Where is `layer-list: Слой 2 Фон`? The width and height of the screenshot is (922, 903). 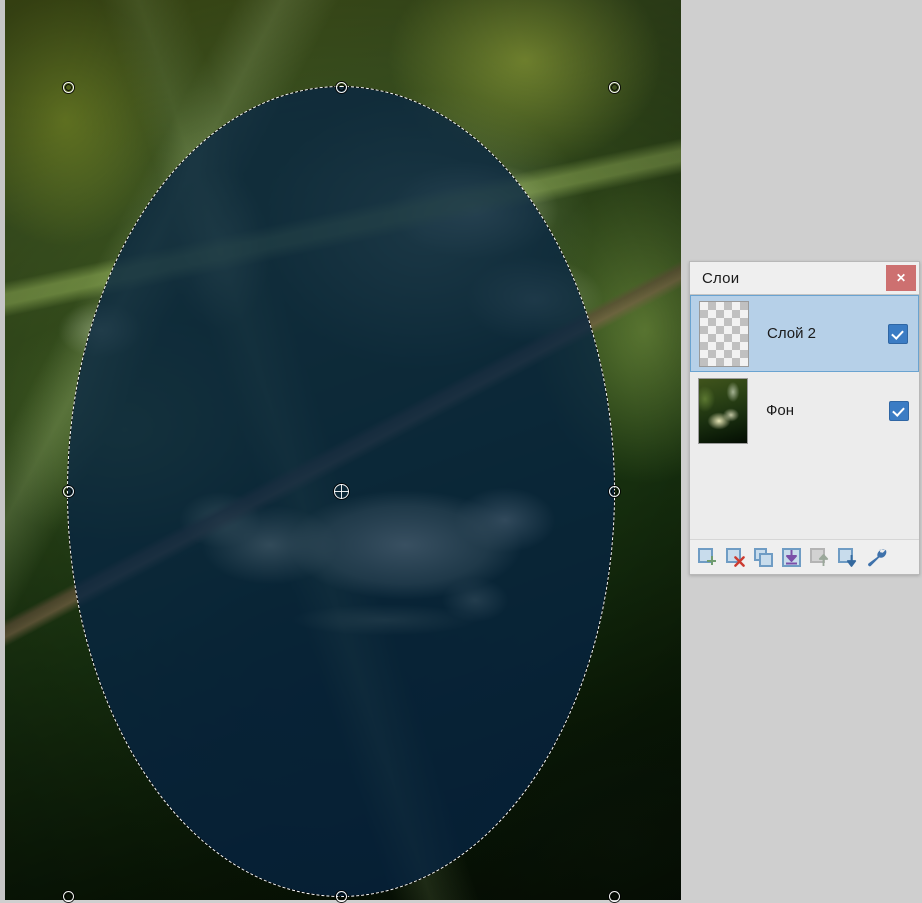 layer-list: Слой 2 Фон is located at coordinates (804, 416).